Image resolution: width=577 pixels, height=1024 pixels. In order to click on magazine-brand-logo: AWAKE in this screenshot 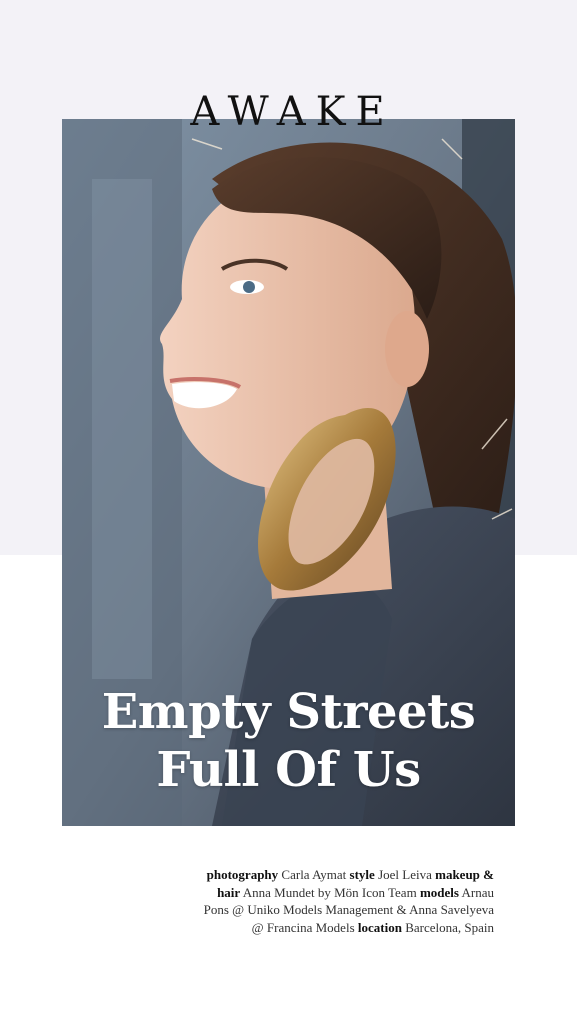, I will do `click(292, 112)`.